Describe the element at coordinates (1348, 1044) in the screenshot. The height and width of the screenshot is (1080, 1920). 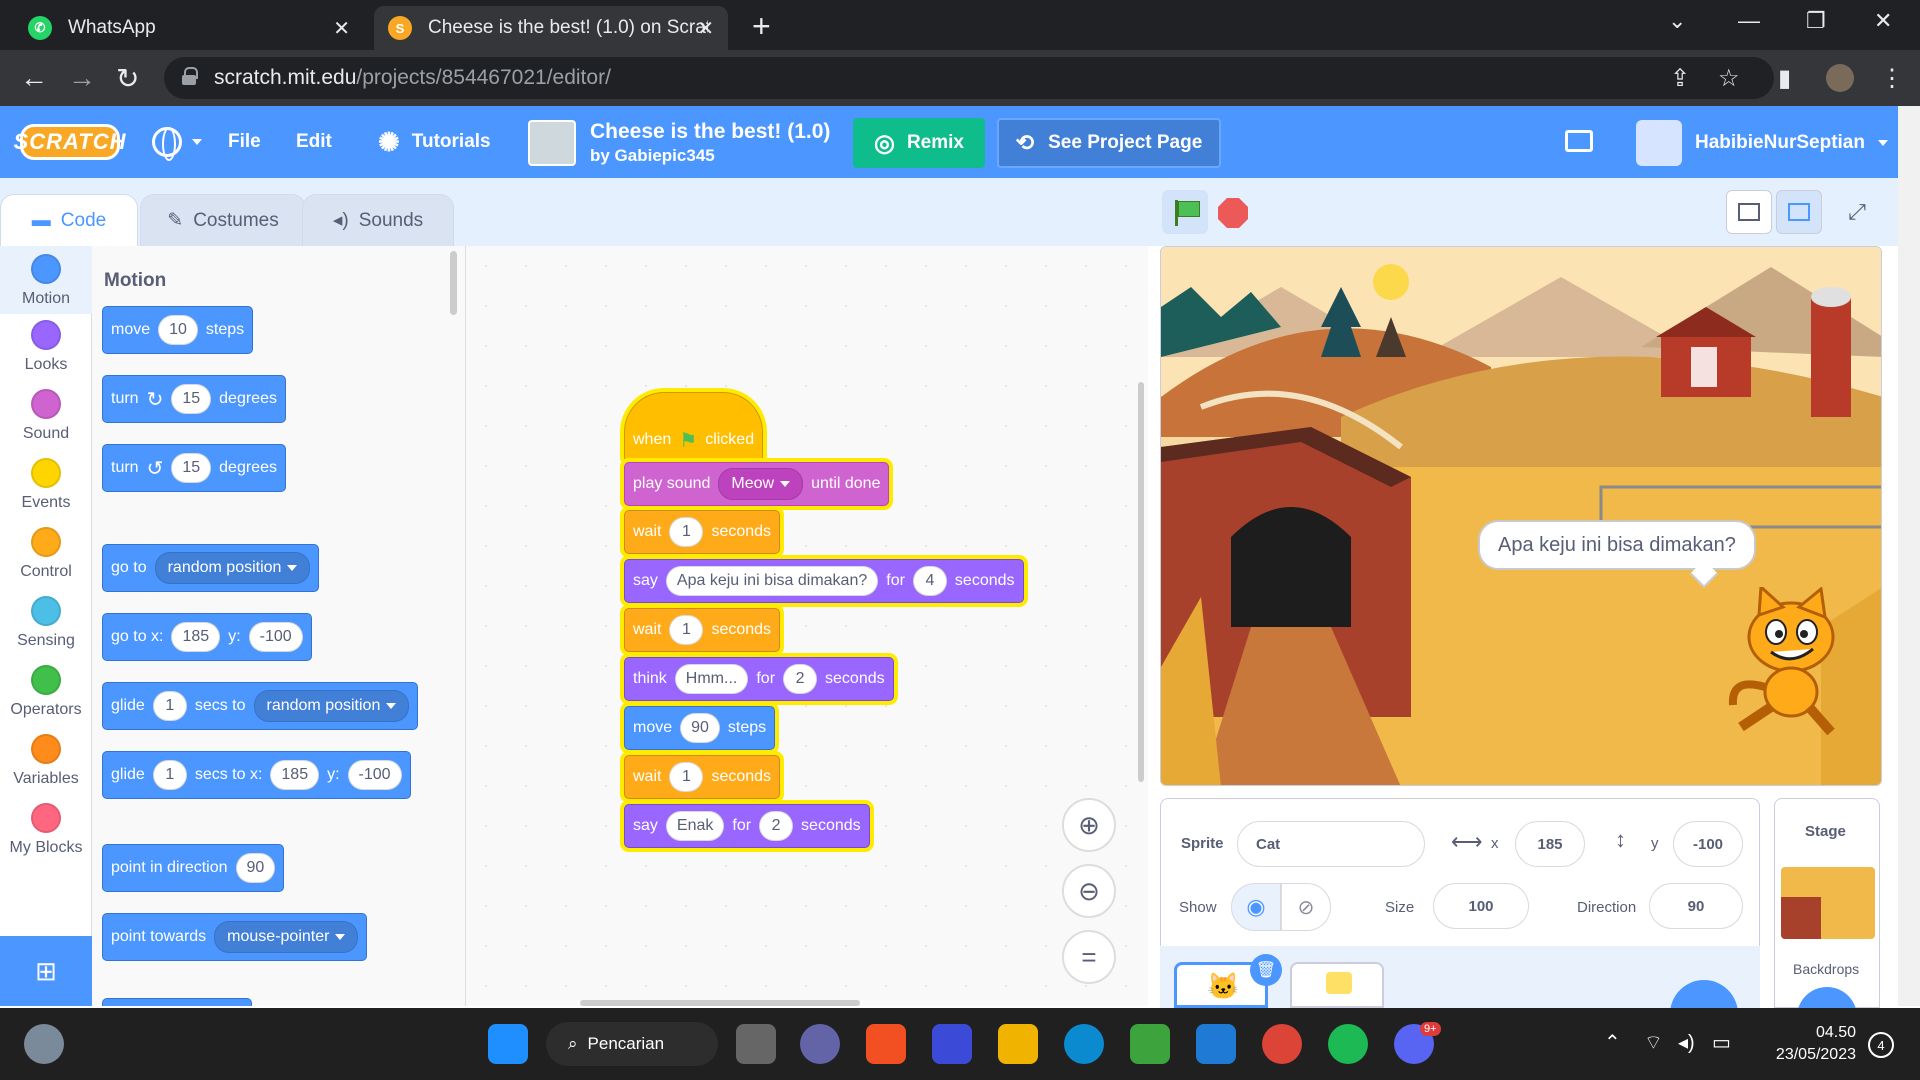
I see `spotify-icon` at that location.